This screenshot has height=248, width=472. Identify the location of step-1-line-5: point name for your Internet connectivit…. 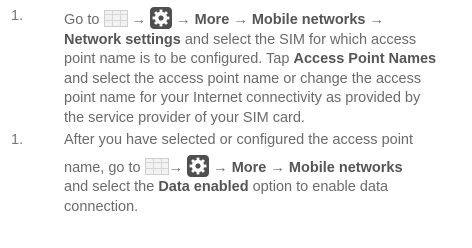
(242, 98).